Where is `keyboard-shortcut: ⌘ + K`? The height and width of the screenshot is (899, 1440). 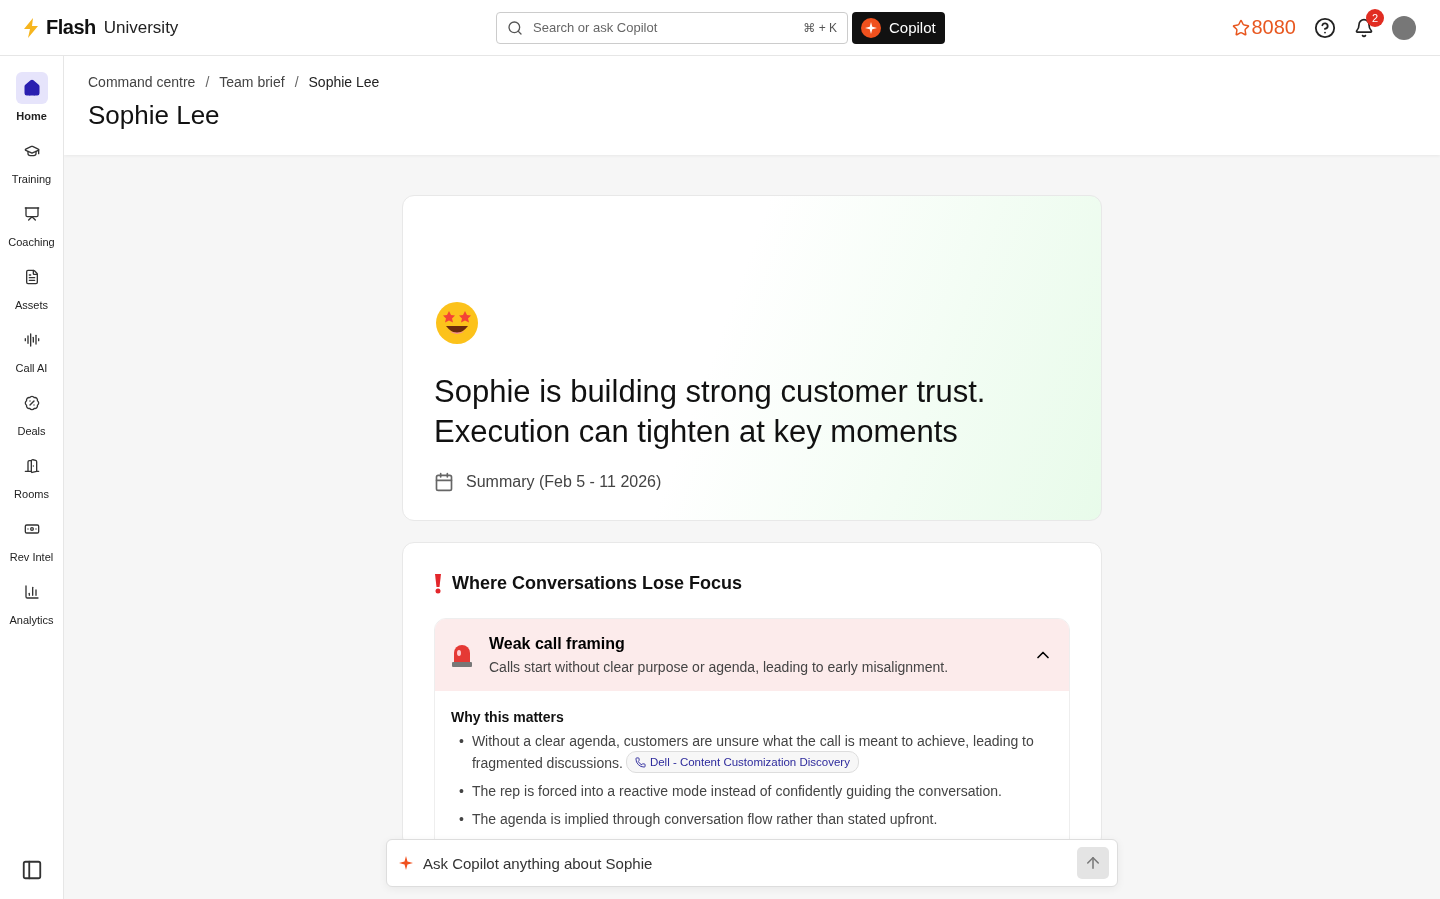
keyboard-shortcut: ⌘ + K is located at coordinates (820, 27).